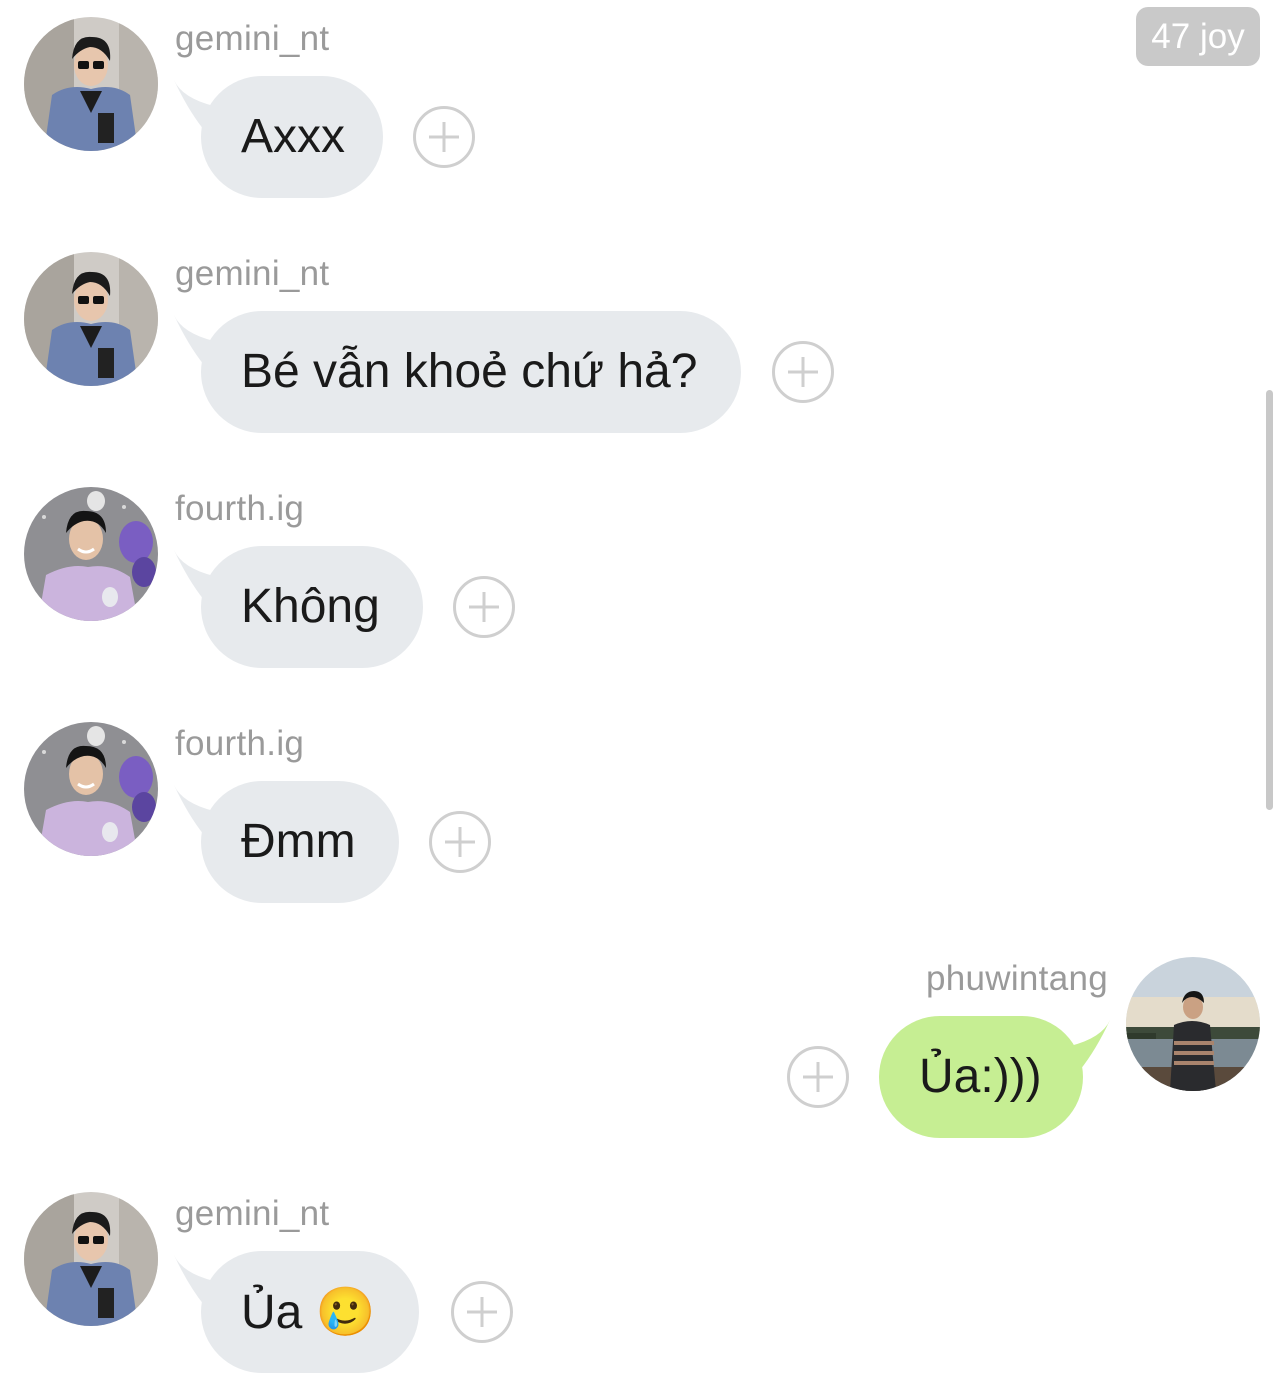 This screenshot has height=1393, width=1284. I want to click on message-bubble: Ủa 🥲, so click(310, 1312).